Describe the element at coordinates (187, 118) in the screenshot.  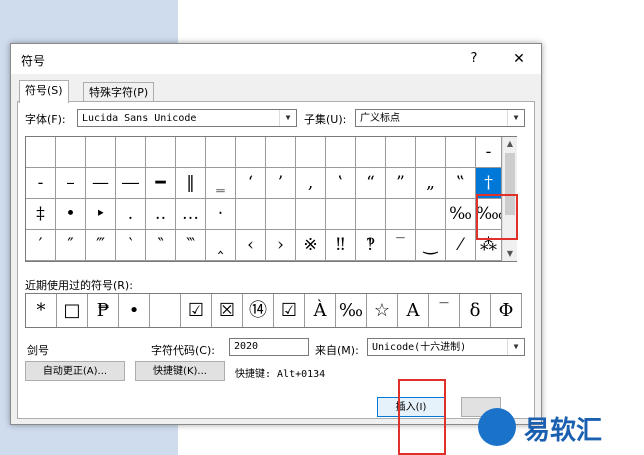
I see `font-select: Lucida Sans Unicode ▼` at that location.